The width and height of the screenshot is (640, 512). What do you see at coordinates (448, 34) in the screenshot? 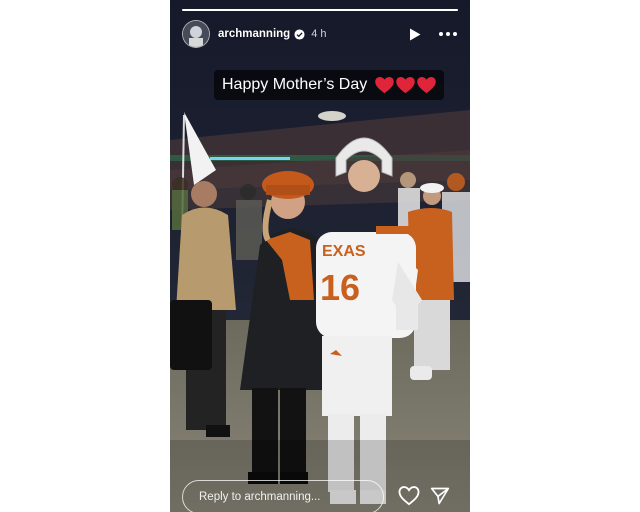
I see `more-options-icon` at bounding box center [448, 34].